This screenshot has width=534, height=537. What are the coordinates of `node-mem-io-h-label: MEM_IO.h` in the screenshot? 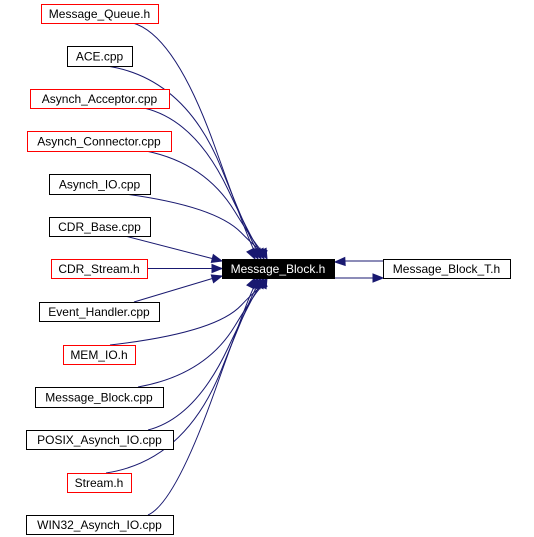 It's located at (98, 355).